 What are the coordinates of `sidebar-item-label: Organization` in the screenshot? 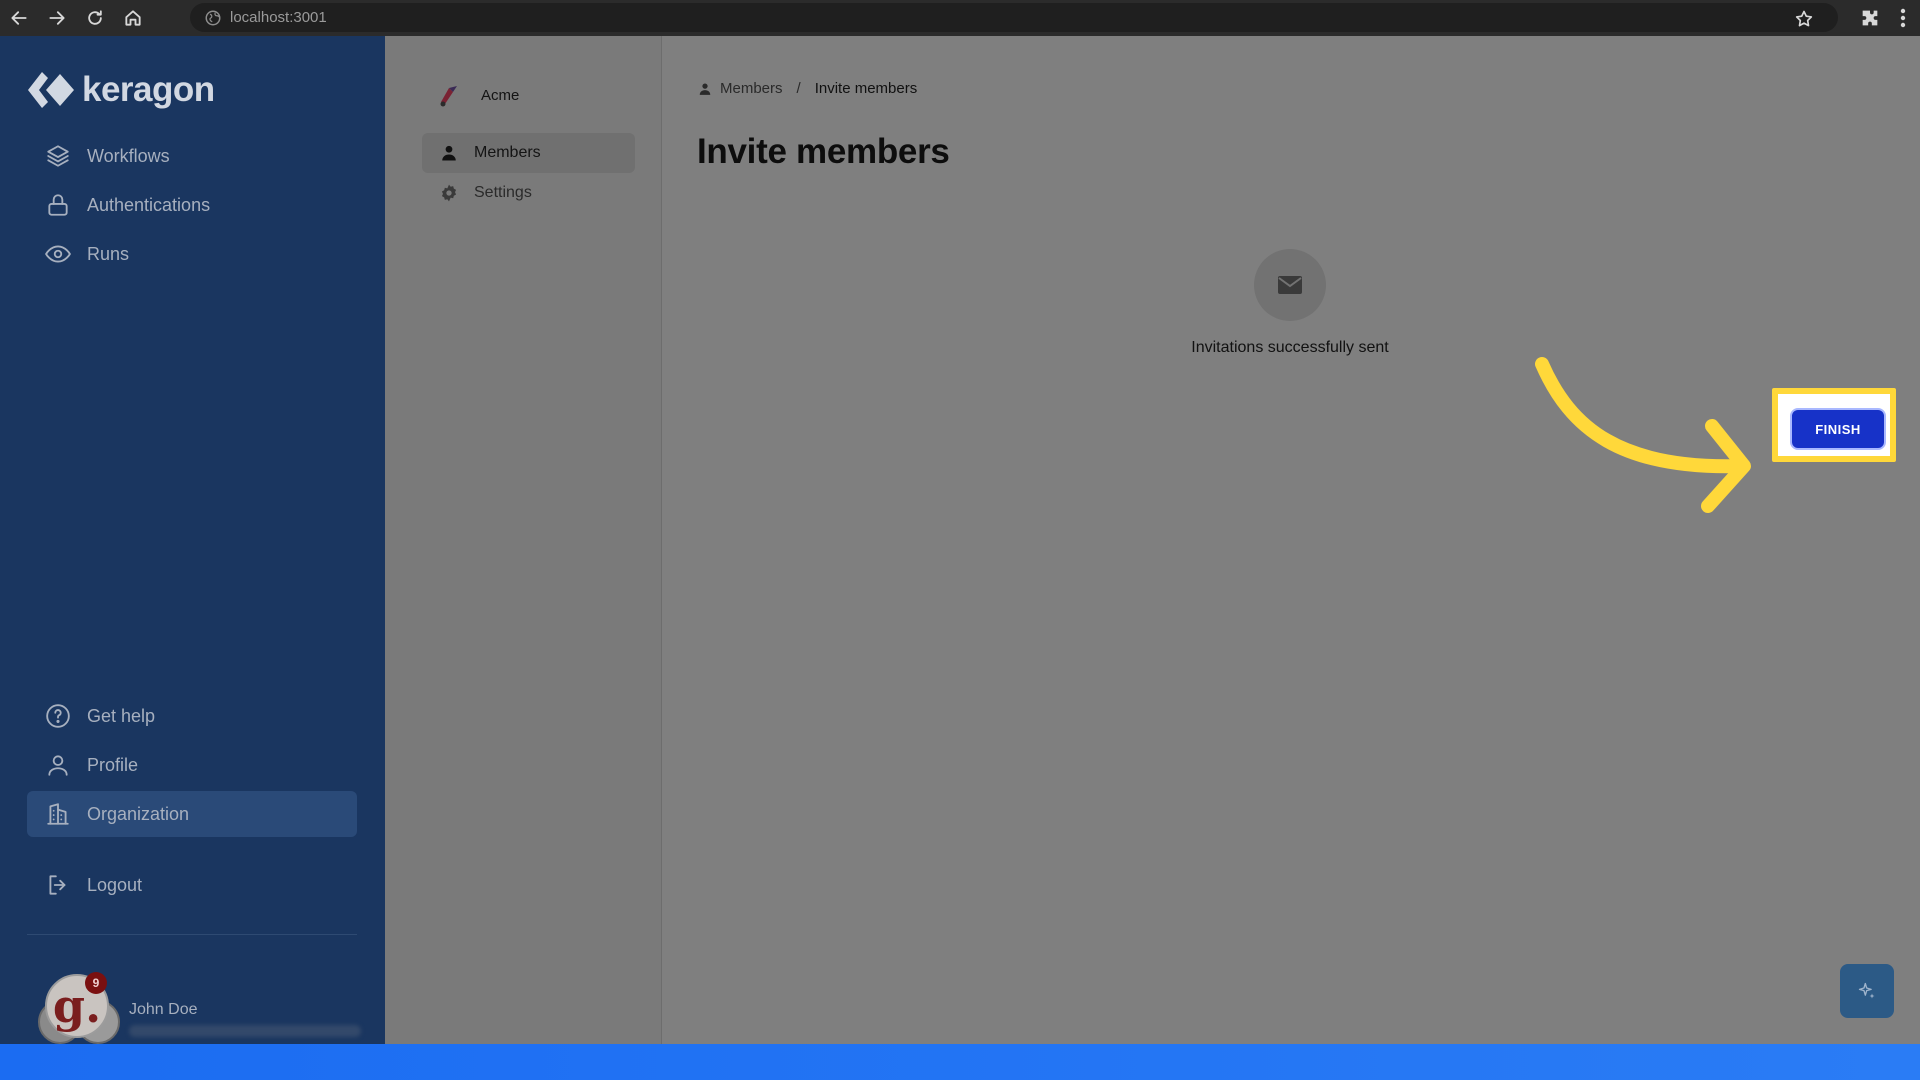 It's located at (138, 813).